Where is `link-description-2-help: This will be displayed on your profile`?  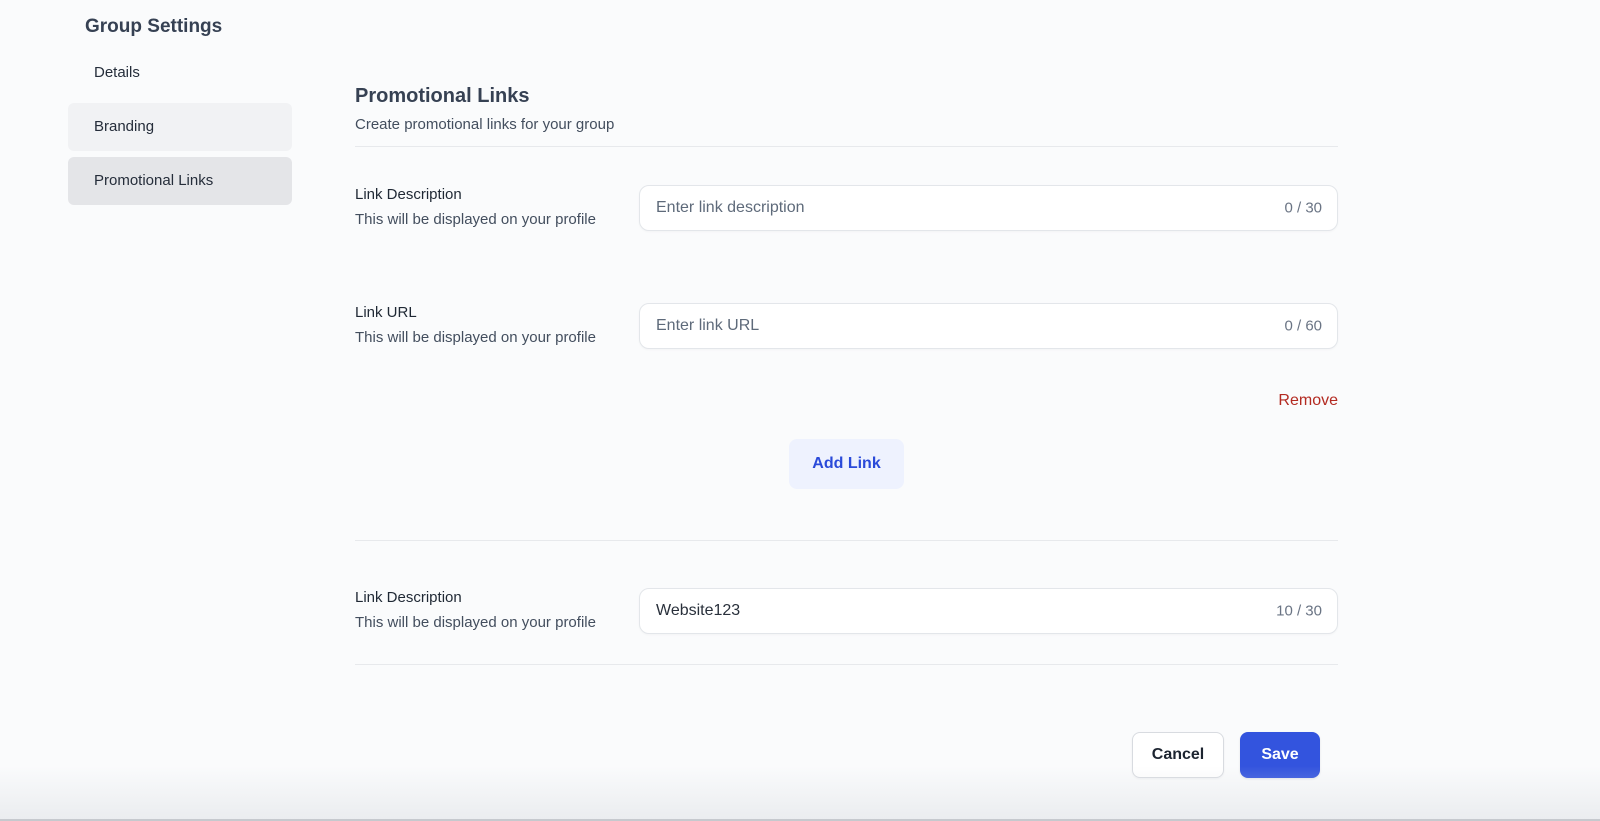
link-description-2-help: This will be displayed on your profile is located at coordinates (475, 622).